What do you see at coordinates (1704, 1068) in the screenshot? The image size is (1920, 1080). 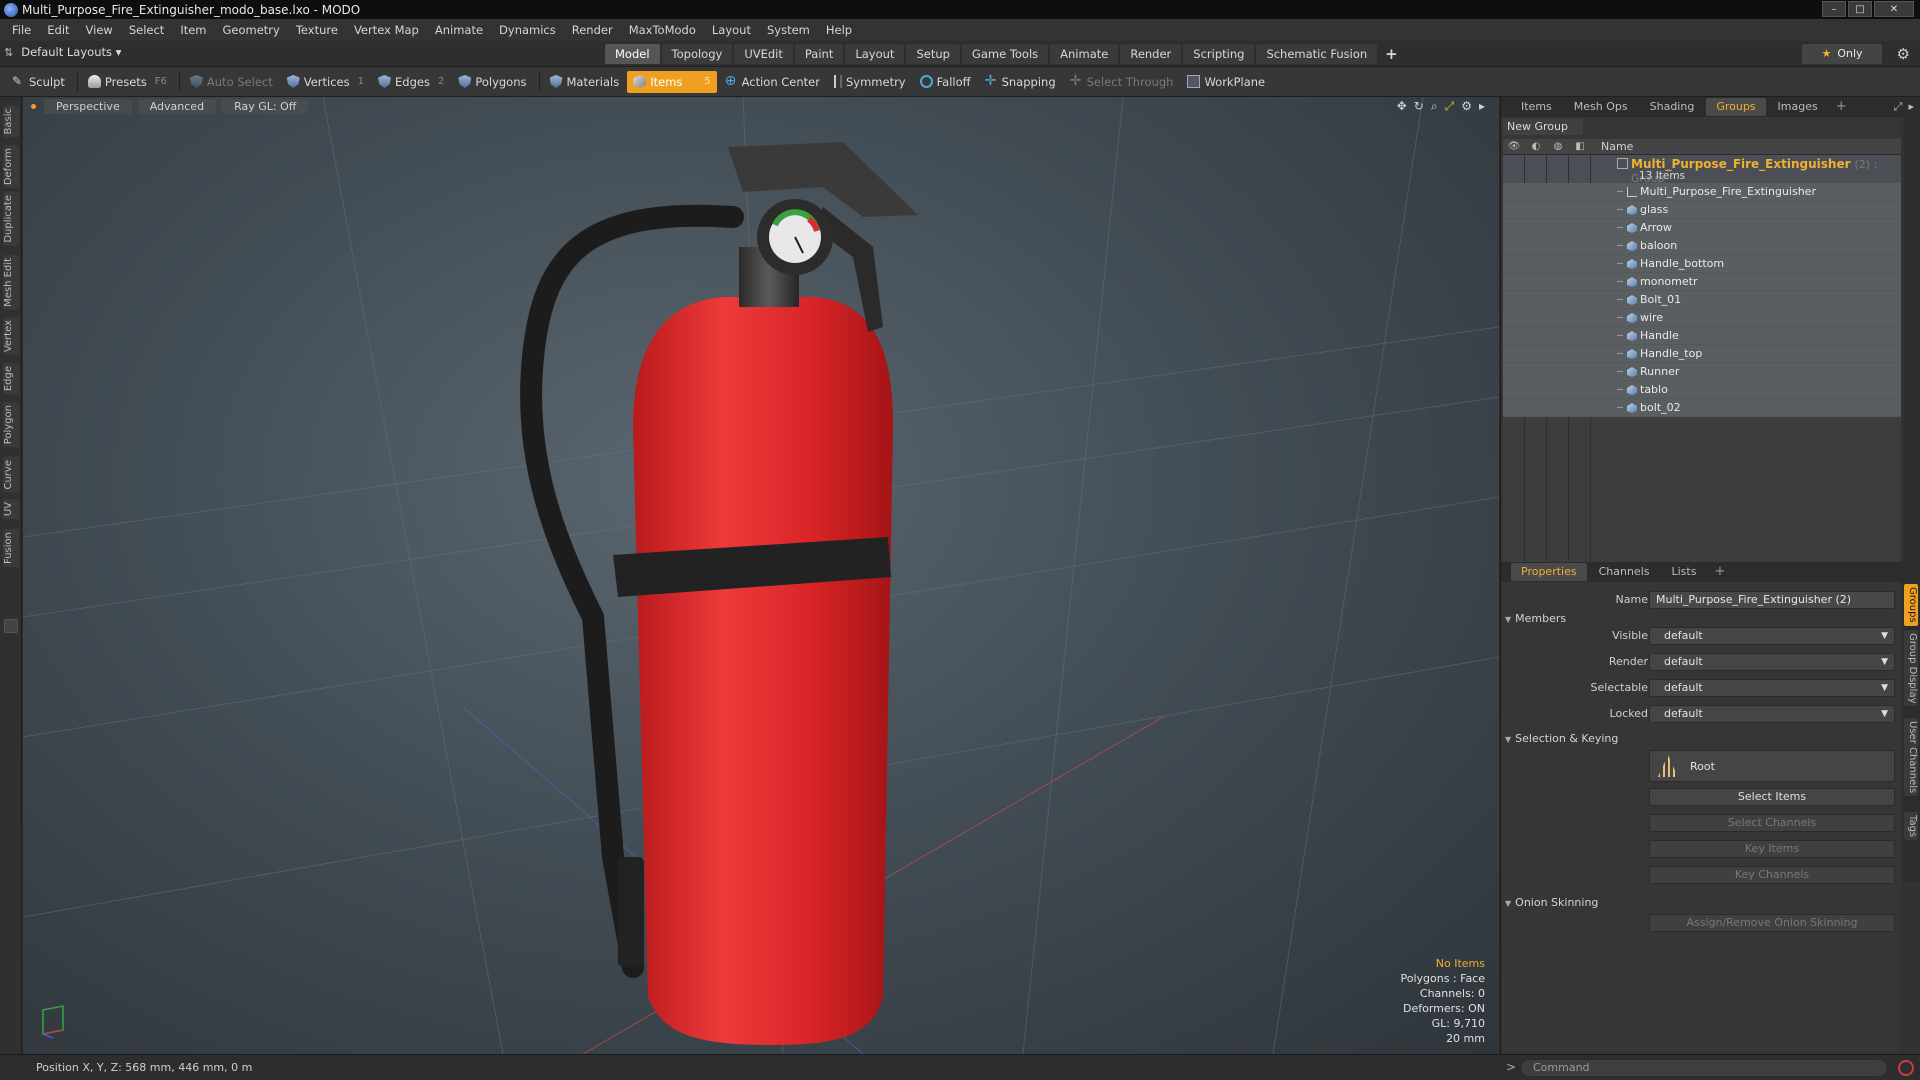 I see `command-input: Command` at bounding box center [1704, 1068].